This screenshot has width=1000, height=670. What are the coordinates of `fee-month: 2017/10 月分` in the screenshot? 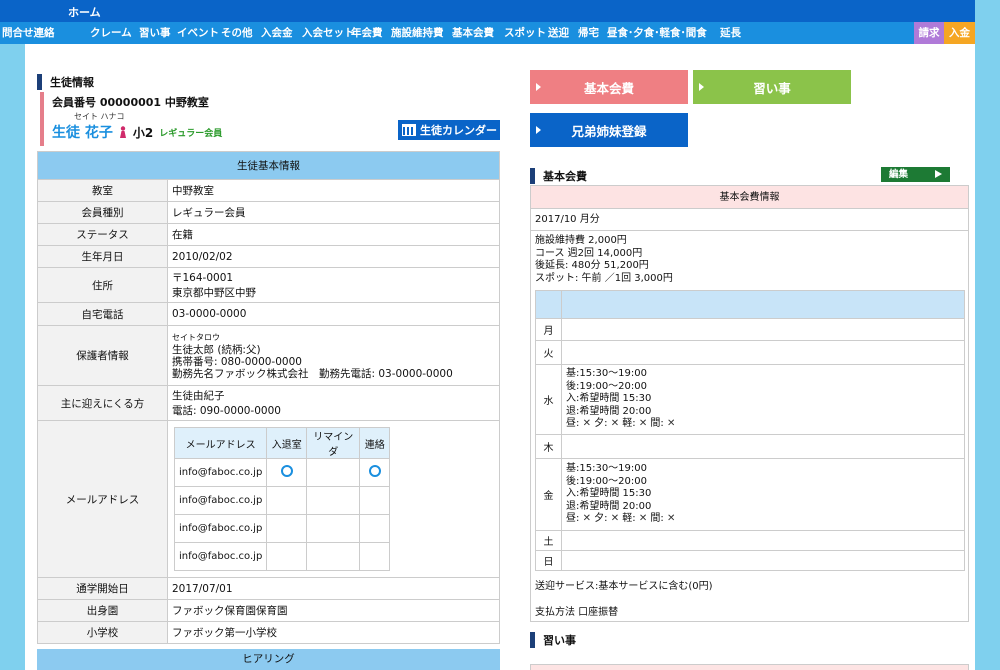 It's located at (749, 220).